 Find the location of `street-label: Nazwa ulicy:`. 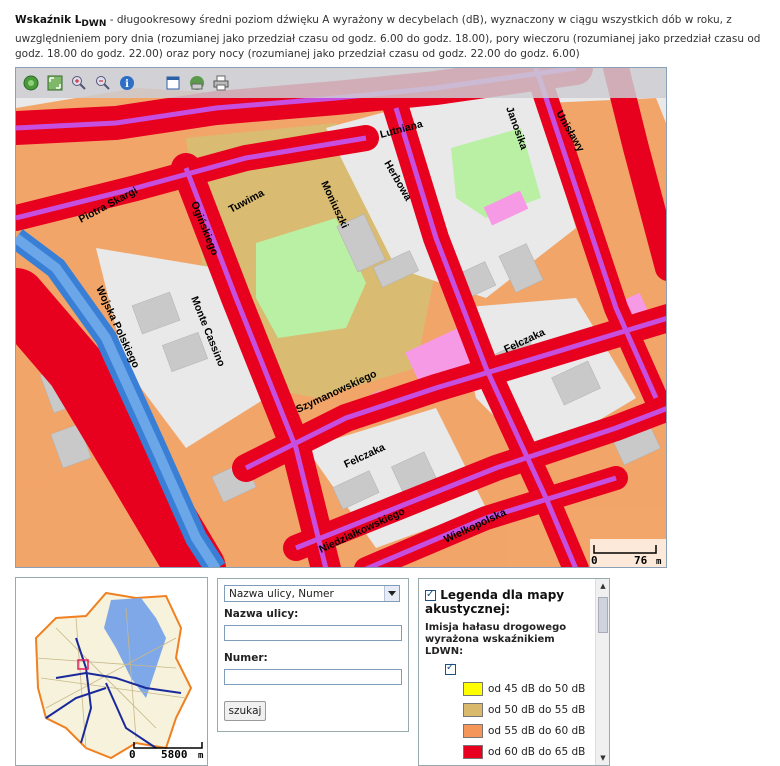

street-label: Nazwa ulicy: is located at coordinates (261, 614).